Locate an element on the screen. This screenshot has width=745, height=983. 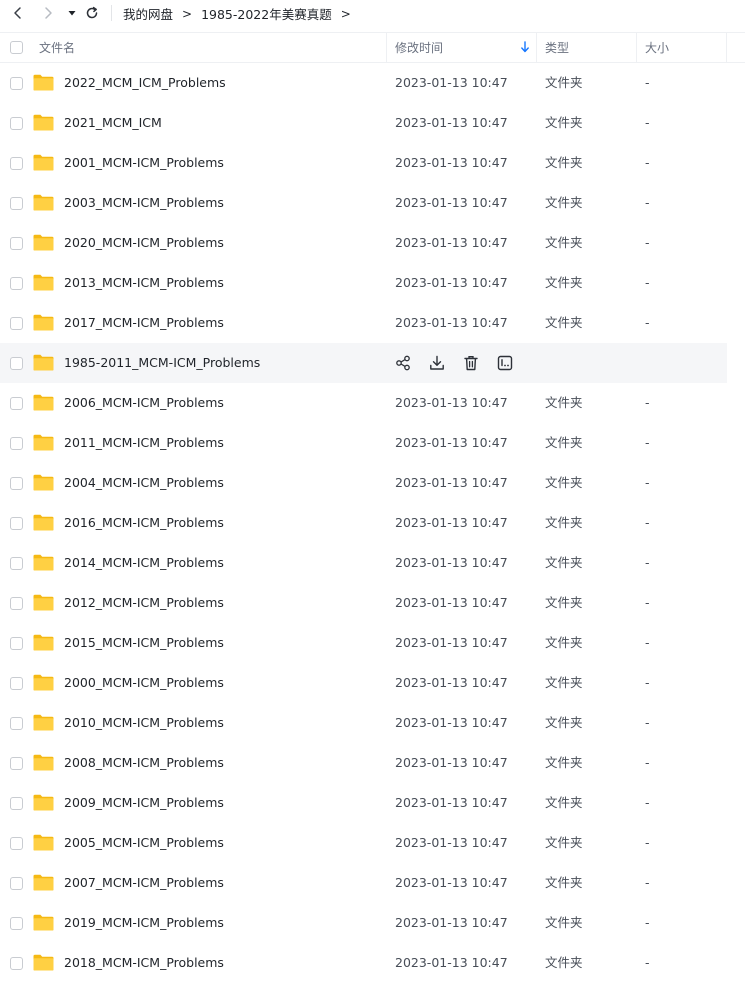
table-row: 1985-2011_MCM-ICM_Problems is located at coordinates (363, 363).